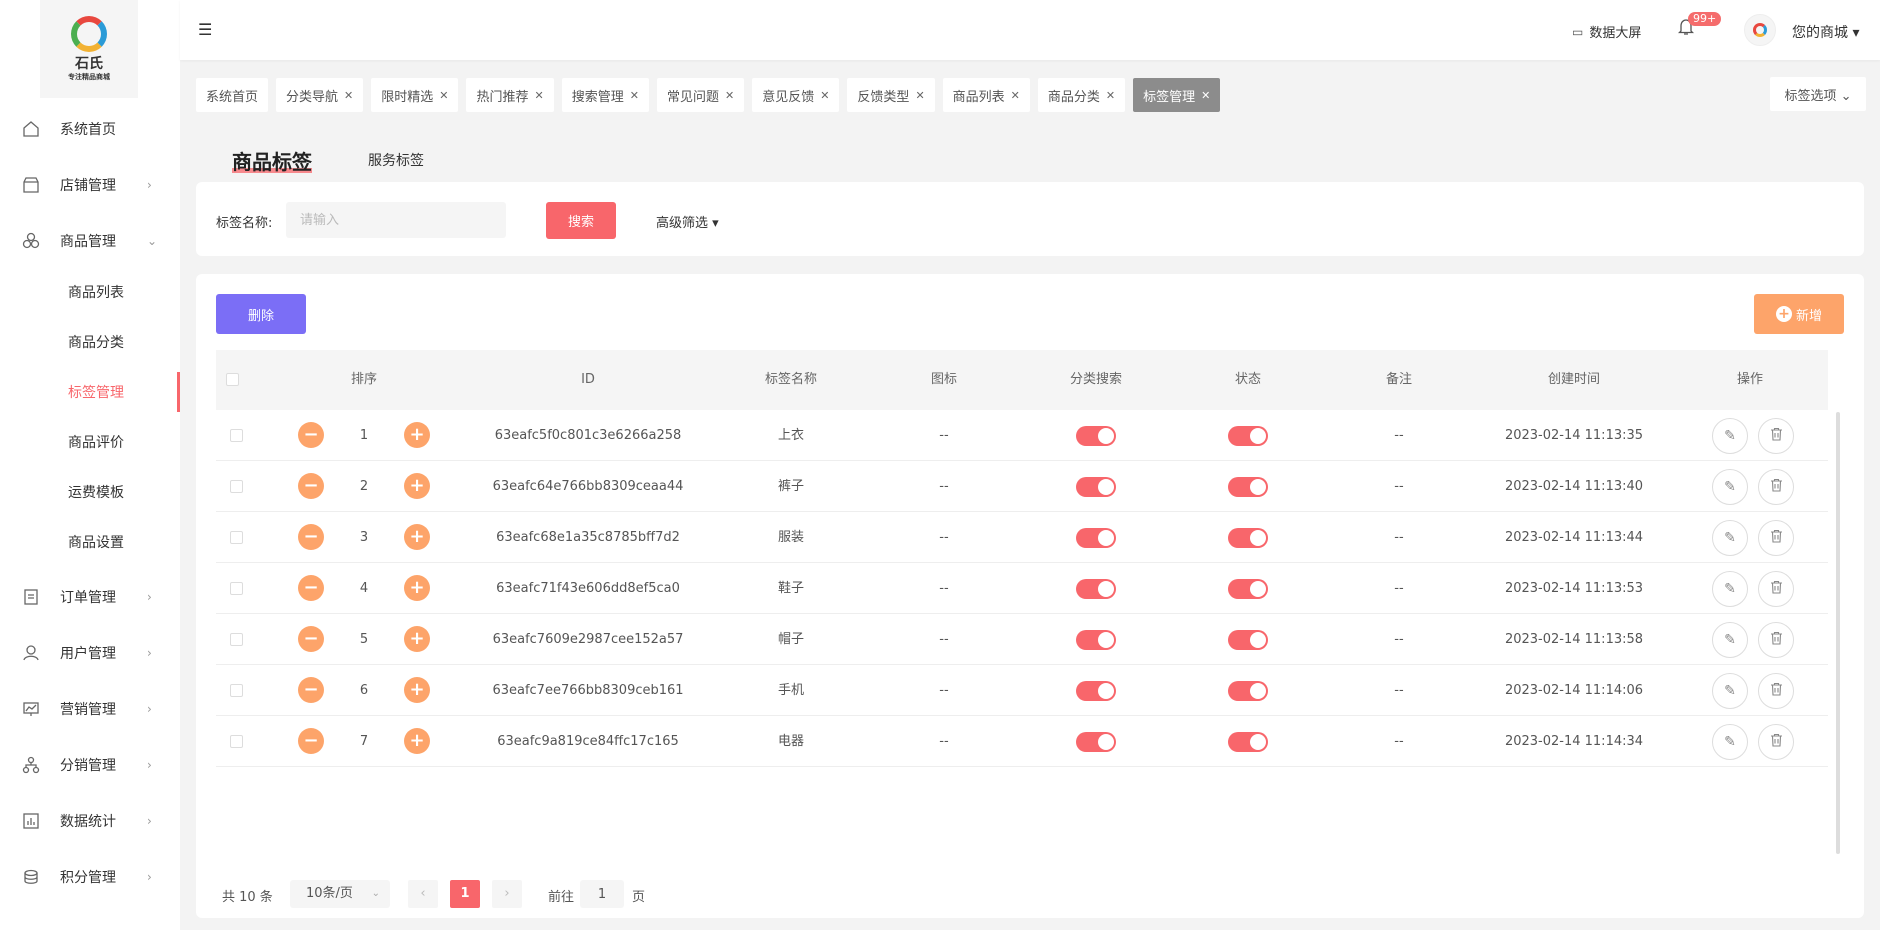 Image resolution: width=1880 pixels, height=930 pixels. Describe the element at coordinates (396, 160) in the screenshot. I see `tab-service-tags: 服务标签` at that location.